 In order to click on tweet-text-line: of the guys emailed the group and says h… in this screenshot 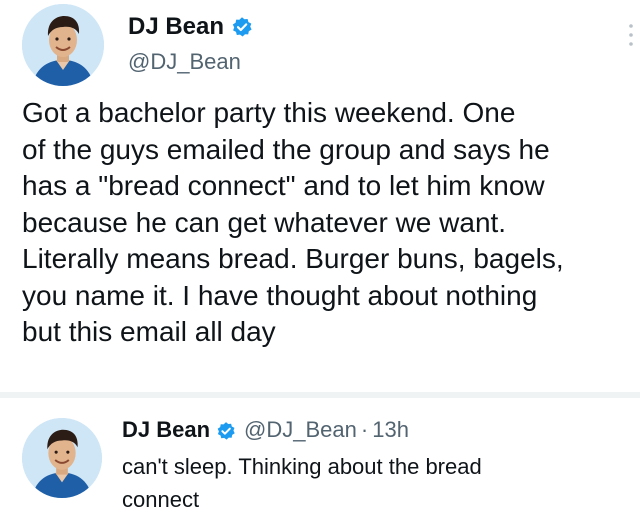, I will do `click(286, 149)`.